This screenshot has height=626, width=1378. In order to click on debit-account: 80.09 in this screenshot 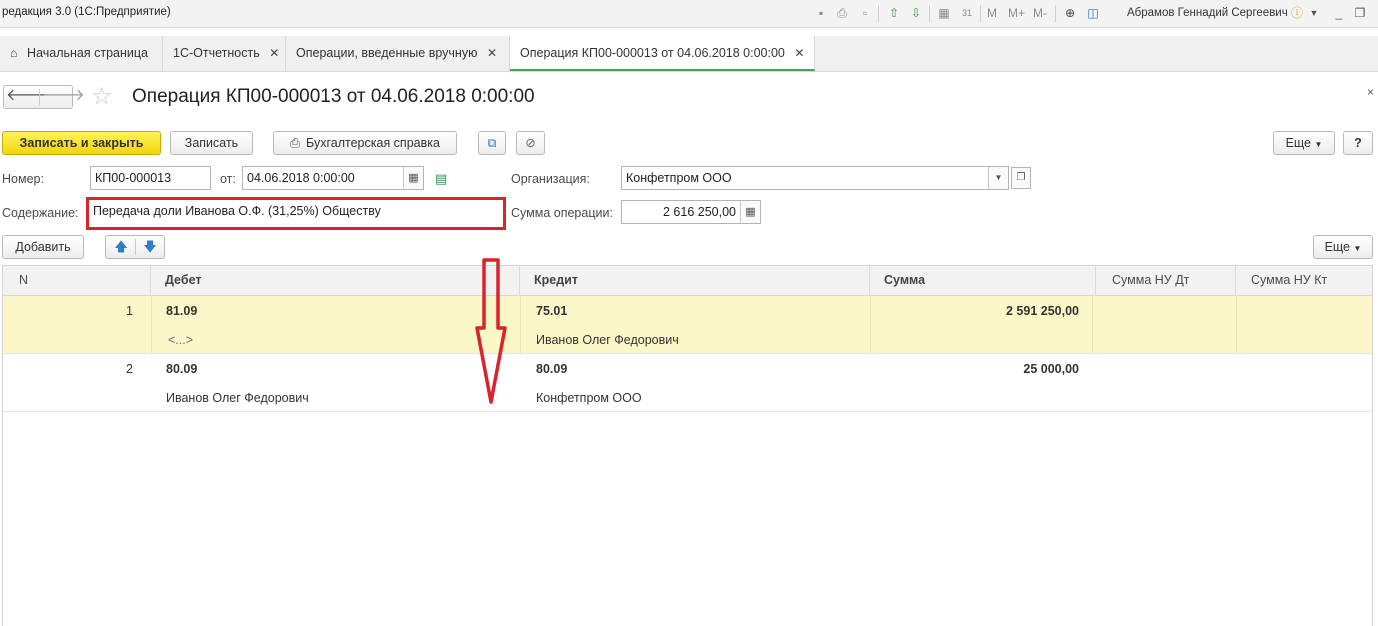, I will do `click(182, 369)`.